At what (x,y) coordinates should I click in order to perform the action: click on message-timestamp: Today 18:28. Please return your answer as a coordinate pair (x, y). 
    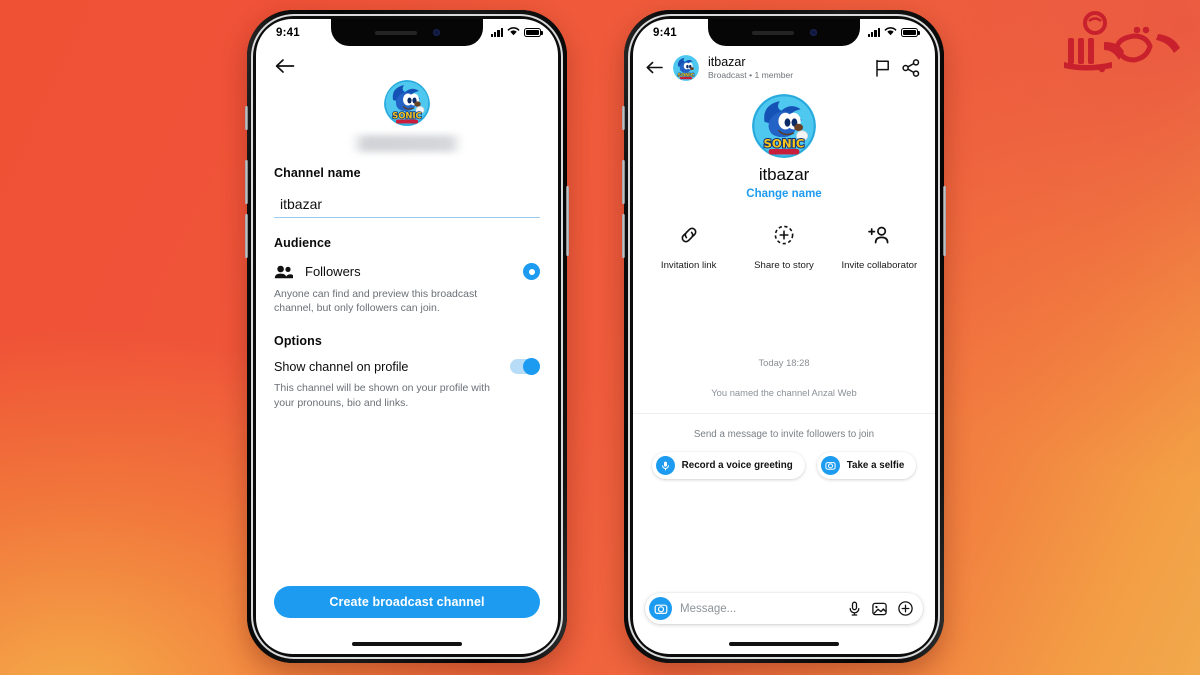
    Looking at the image, I should click on (784, 362).